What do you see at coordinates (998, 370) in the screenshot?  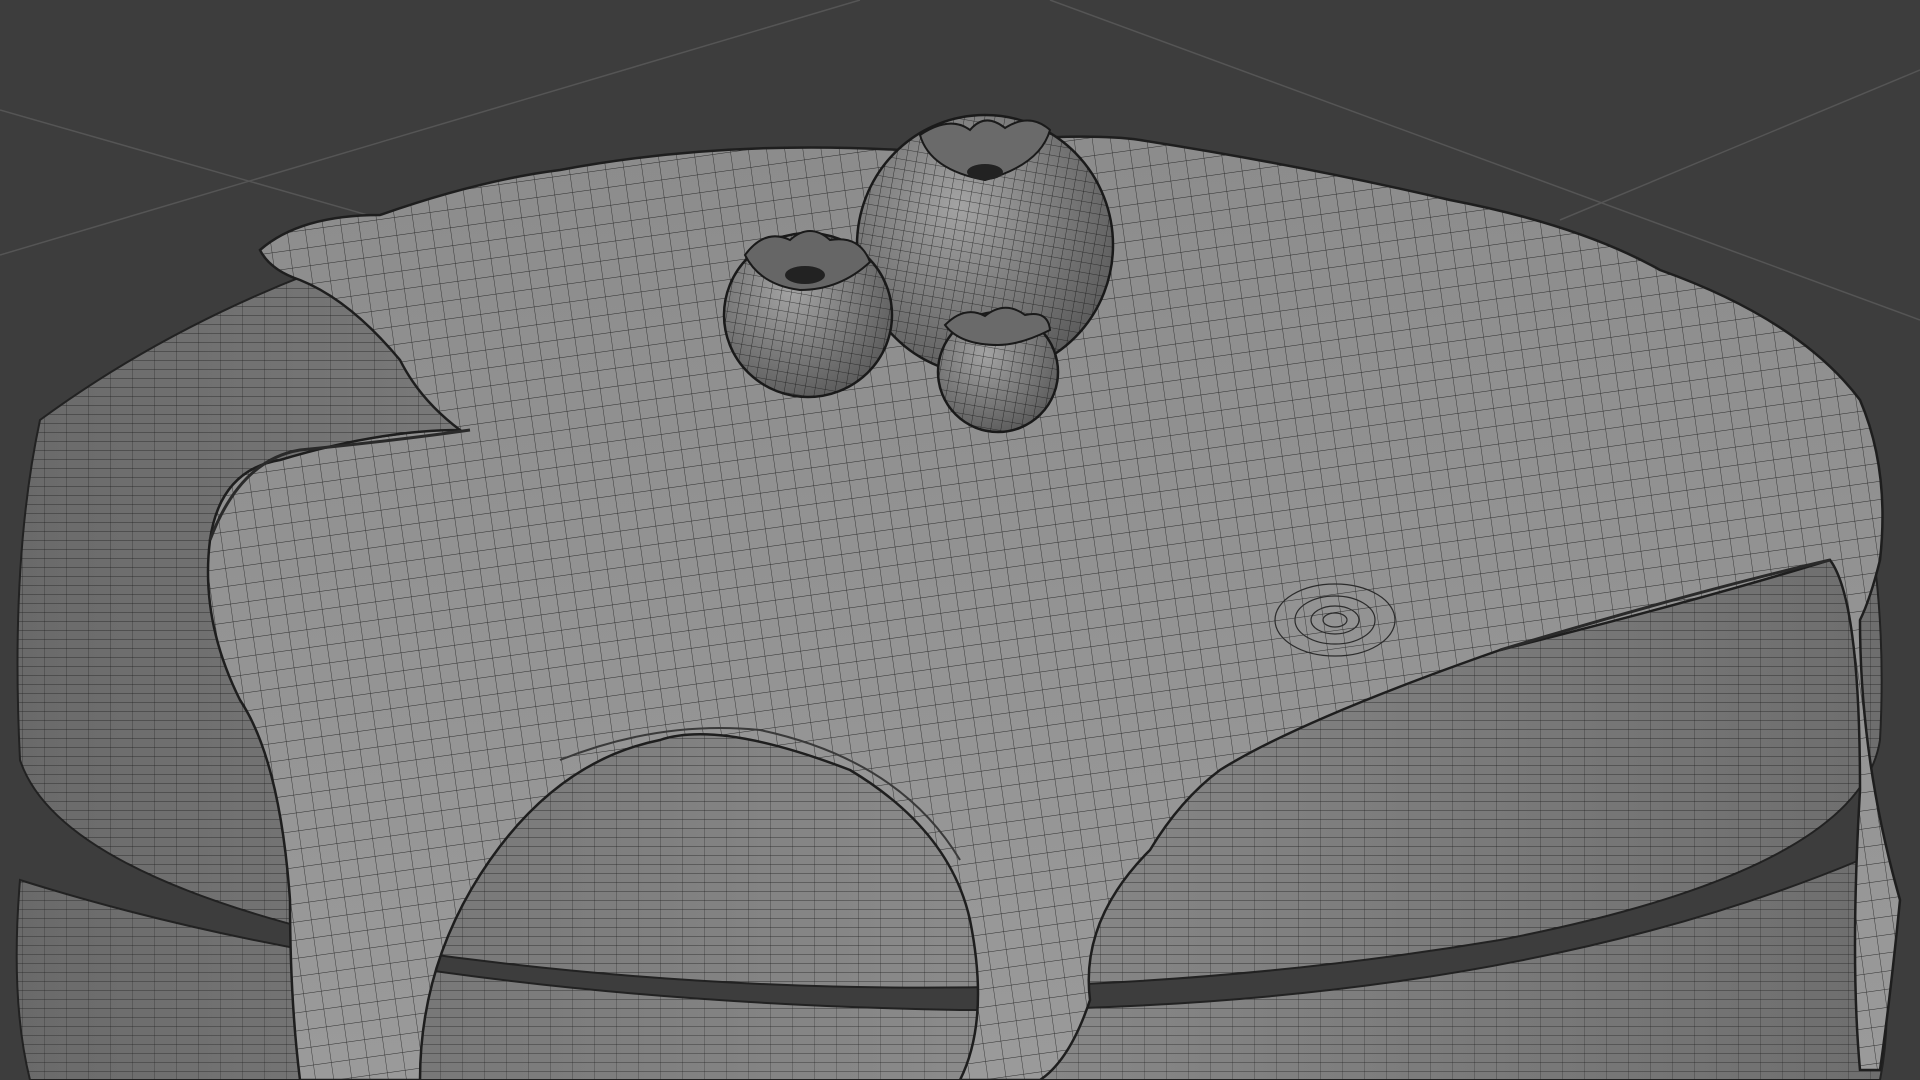 I see `berry-small` at bounding box center [998, 370].